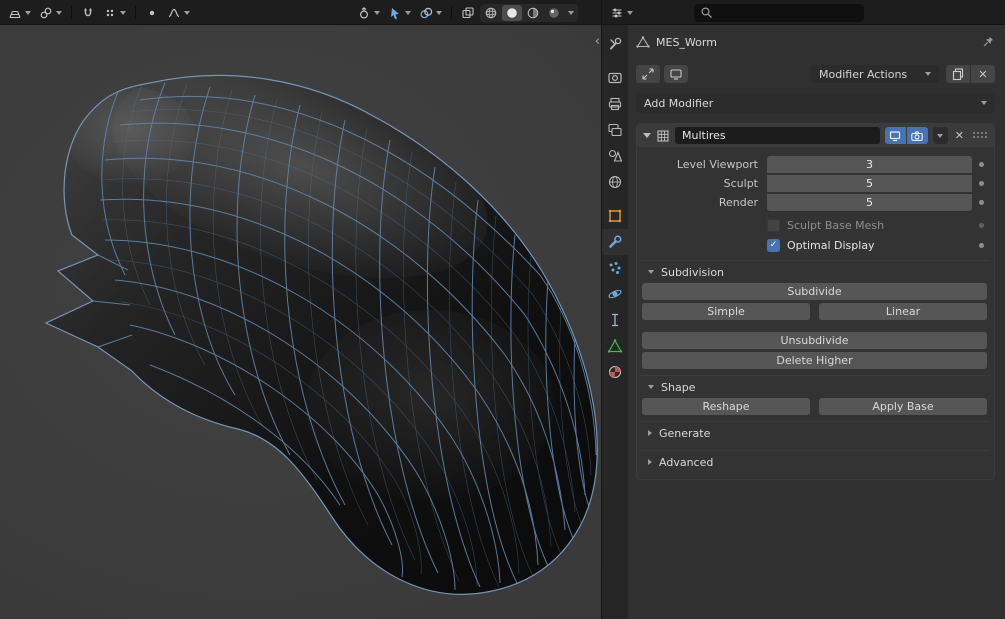  What do you see at coordinates (615, 242) in the screenshot?
I see `tab-modifiers` at bounding box center [615, 242].